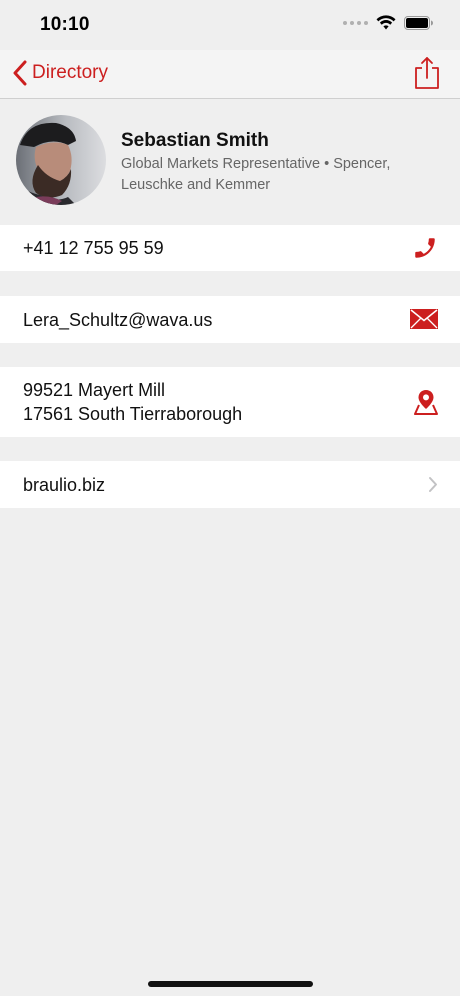 The image size is (460, 996). Describe the element at coordinates (230, 248) in the screenshot. I see `phone-row: +41 12 755 95 59` at that location.